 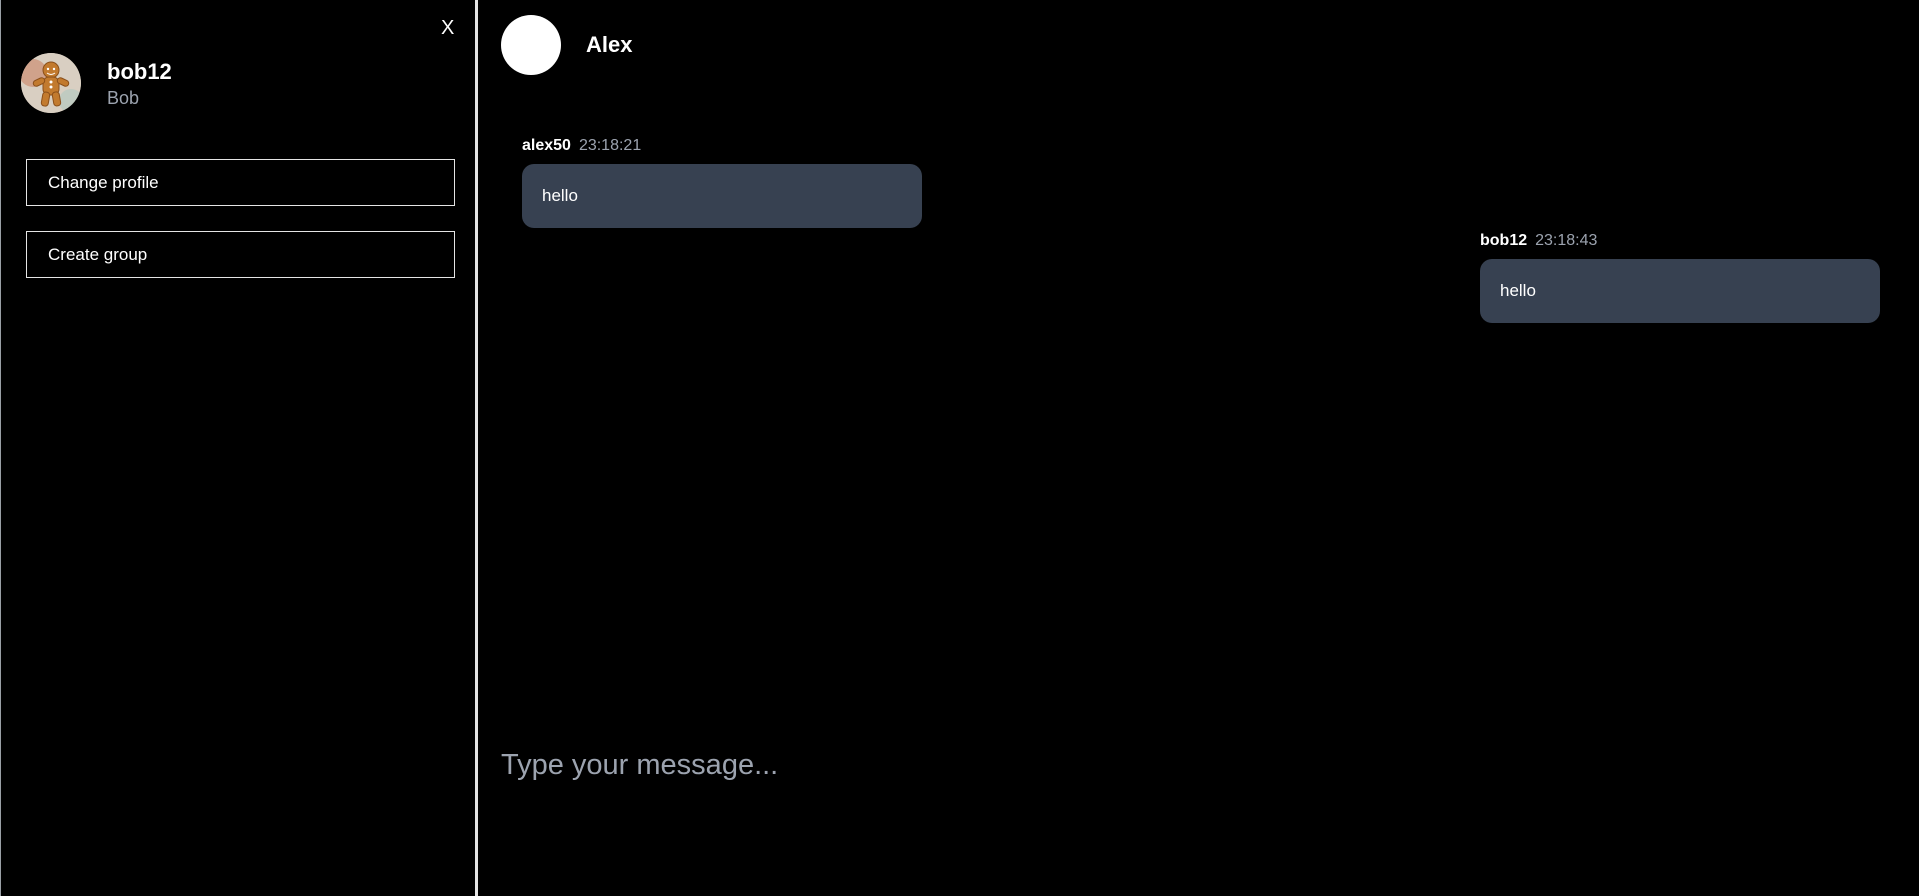 I want to click on profile-text: bob12 Bob, so click(x=139, y=83).